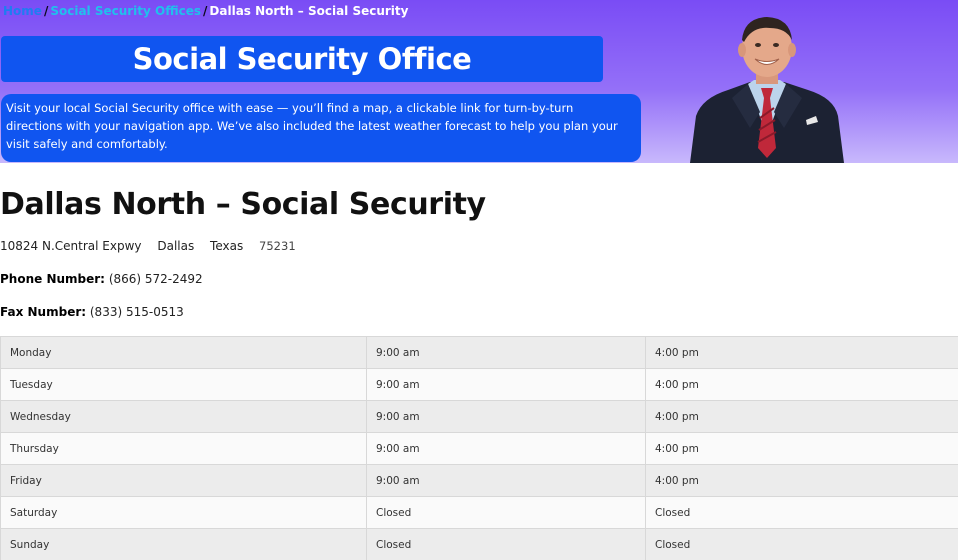 The image size is (958, 560). I want to click on table-row: Tuesday 9:00 am 4:00 pm, so click(479, 384).